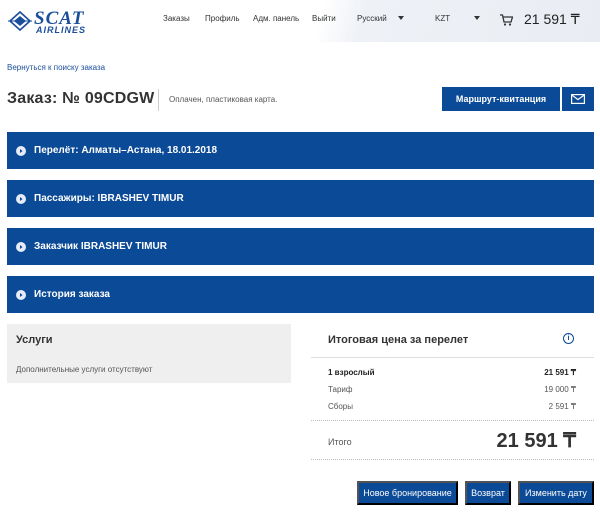 The image size is (600, 522). What do you see at coordinates (61, 30) in the screenshot?
I see `logo-sub-text: AIRLINES` at bounding box center [61, 30].